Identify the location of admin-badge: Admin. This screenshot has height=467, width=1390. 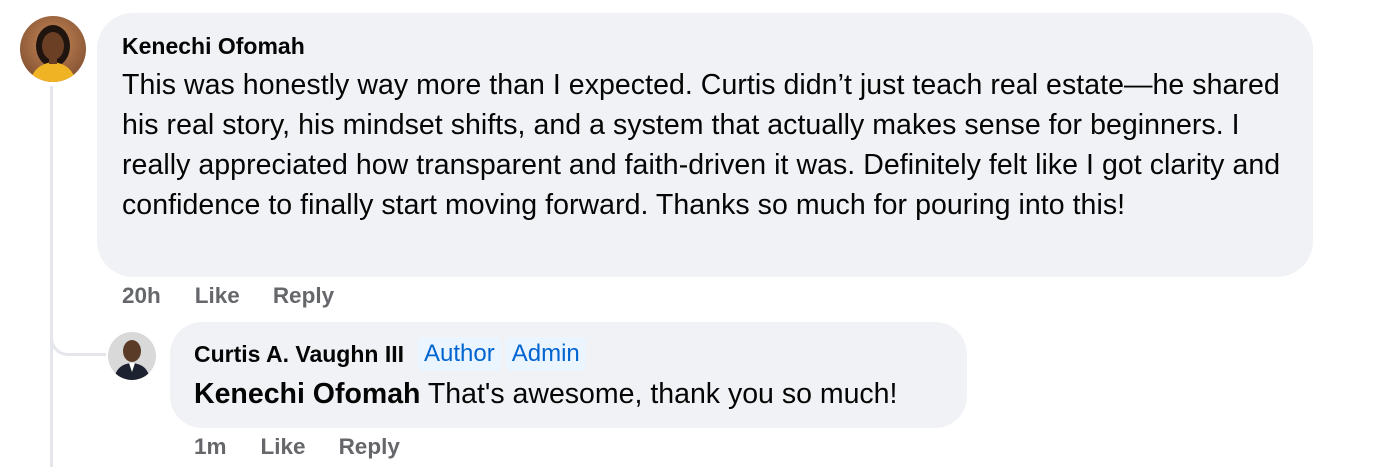
(545, 354).